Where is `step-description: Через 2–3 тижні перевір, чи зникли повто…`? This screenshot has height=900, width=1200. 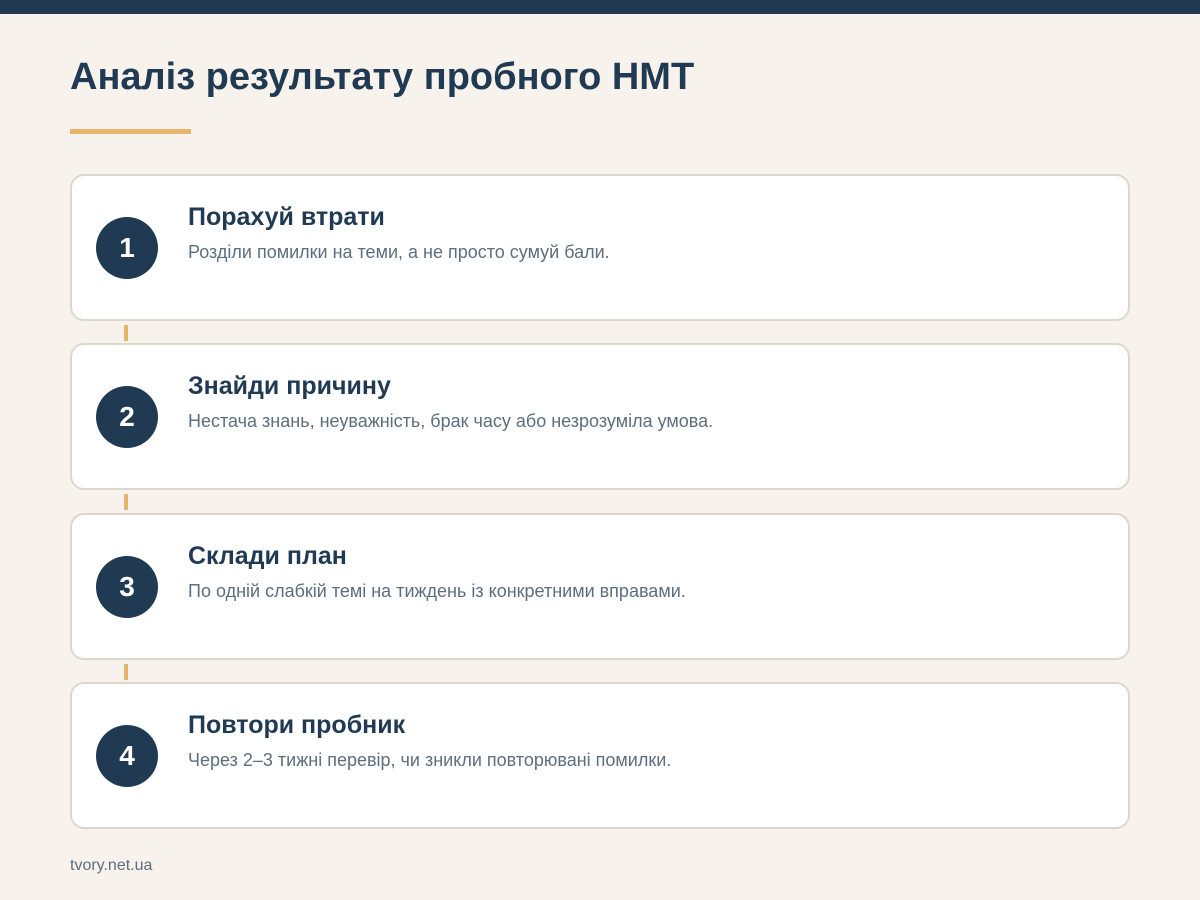 step-description: Через 2–3 тижні перевір, чи зникли повто… is located at coordinates (430, 760).